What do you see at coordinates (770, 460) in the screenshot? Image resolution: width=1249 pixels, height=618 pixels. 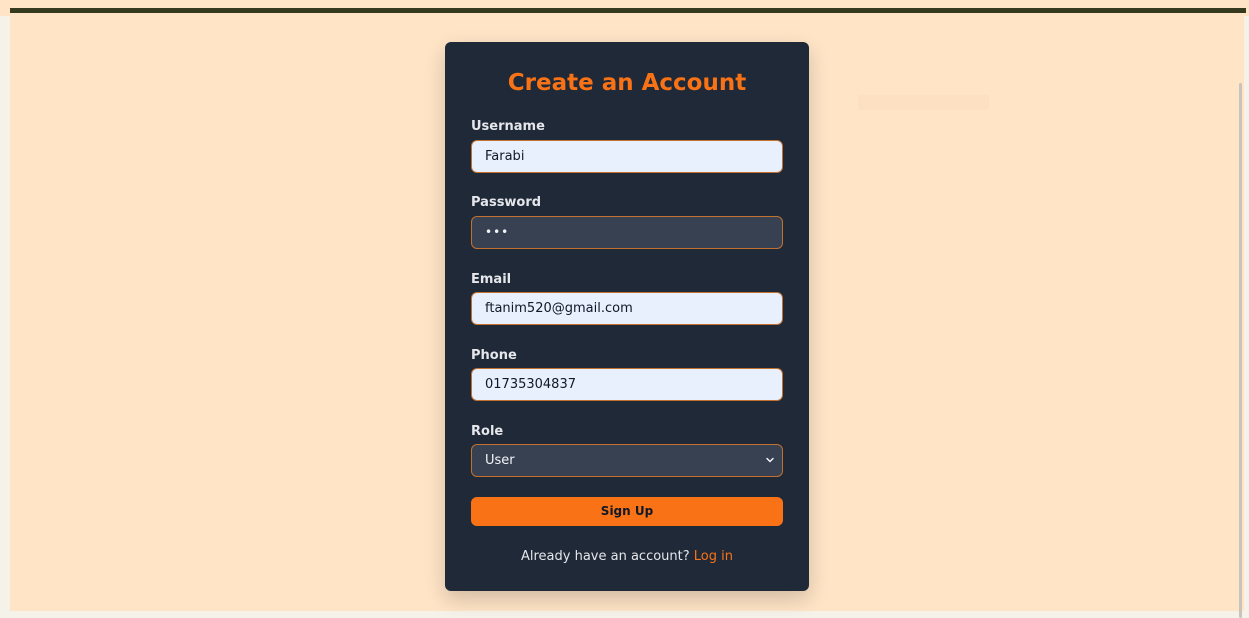 I see `chevron-down-icon` at bounding box center [770, 460].